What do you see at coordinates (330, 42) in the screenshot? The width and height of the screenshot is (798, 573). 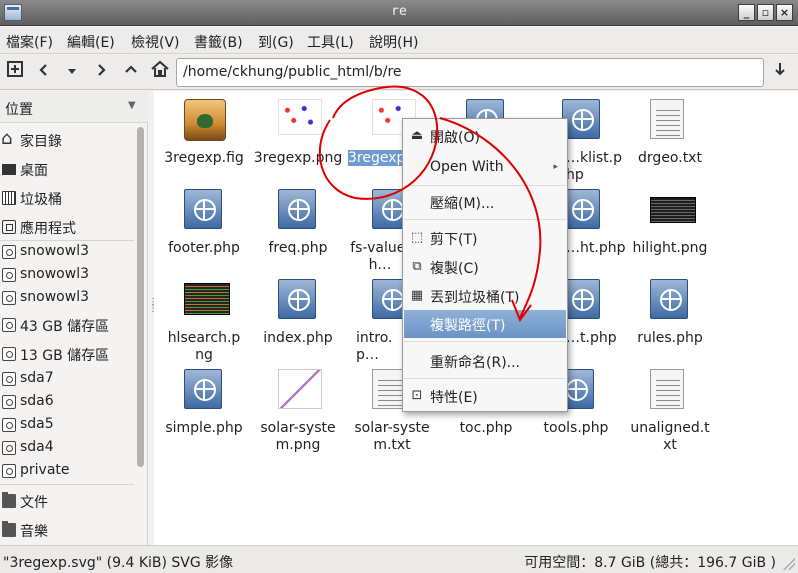 I see `menu-tools: 工具(L)` at bounding box center [330, 42].